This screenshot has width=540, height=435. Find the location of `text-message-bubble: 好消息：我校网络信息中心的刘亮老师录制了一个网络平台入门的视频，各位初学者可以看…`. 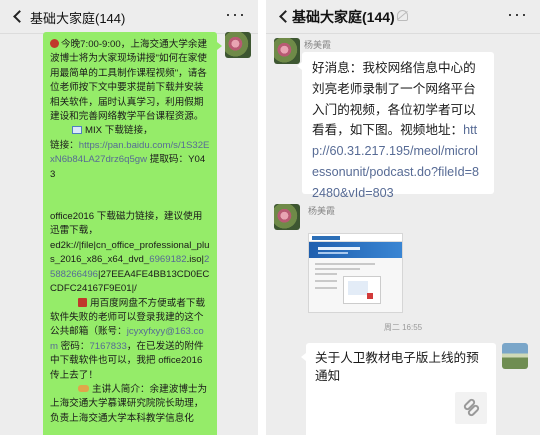

text-message-bubble: 好消息：我校网络信息中心的刘亮老师录制了一个网络平台入门的视频，各位初学者可以看… is located at coordinates (395, 126).